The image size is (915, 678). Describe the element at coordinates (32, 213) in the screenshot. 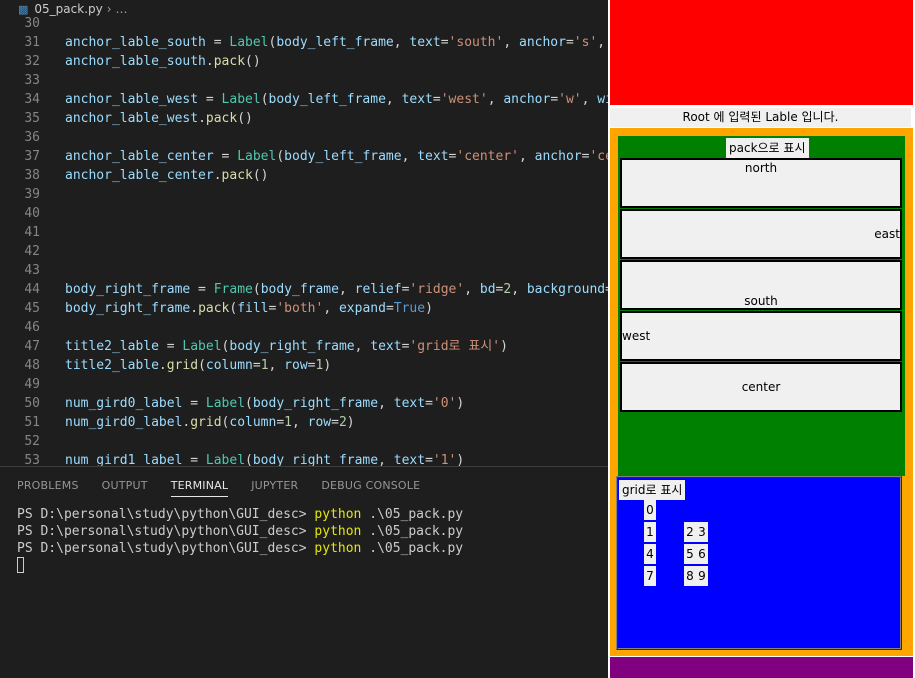

I see `line-number: 40` at that location.